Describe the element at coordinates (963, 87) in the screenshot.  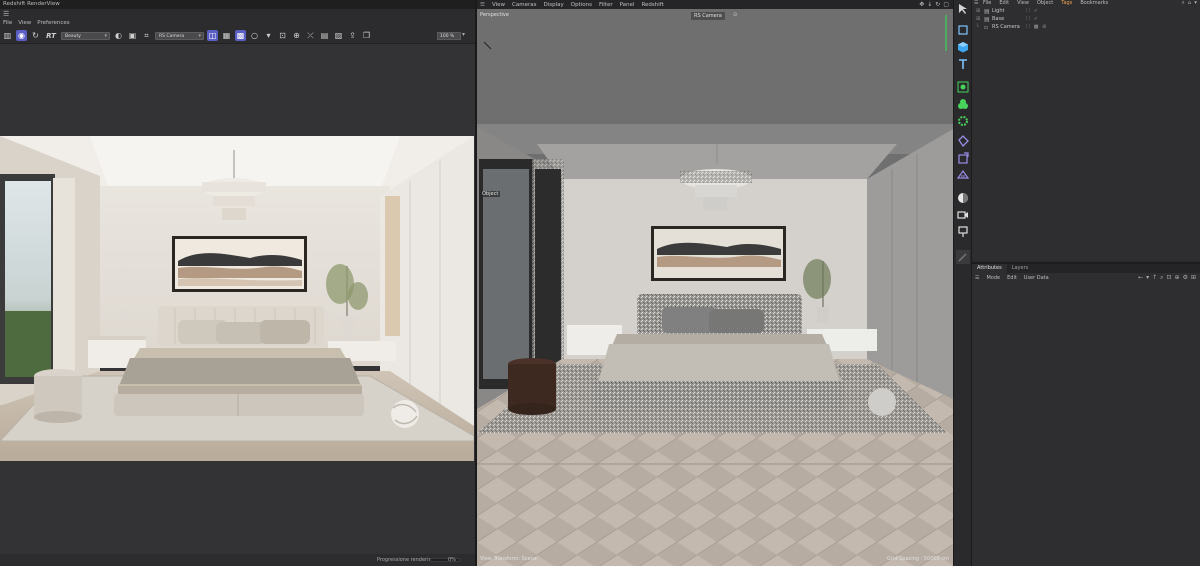
I see `cloner-icon` at that location.